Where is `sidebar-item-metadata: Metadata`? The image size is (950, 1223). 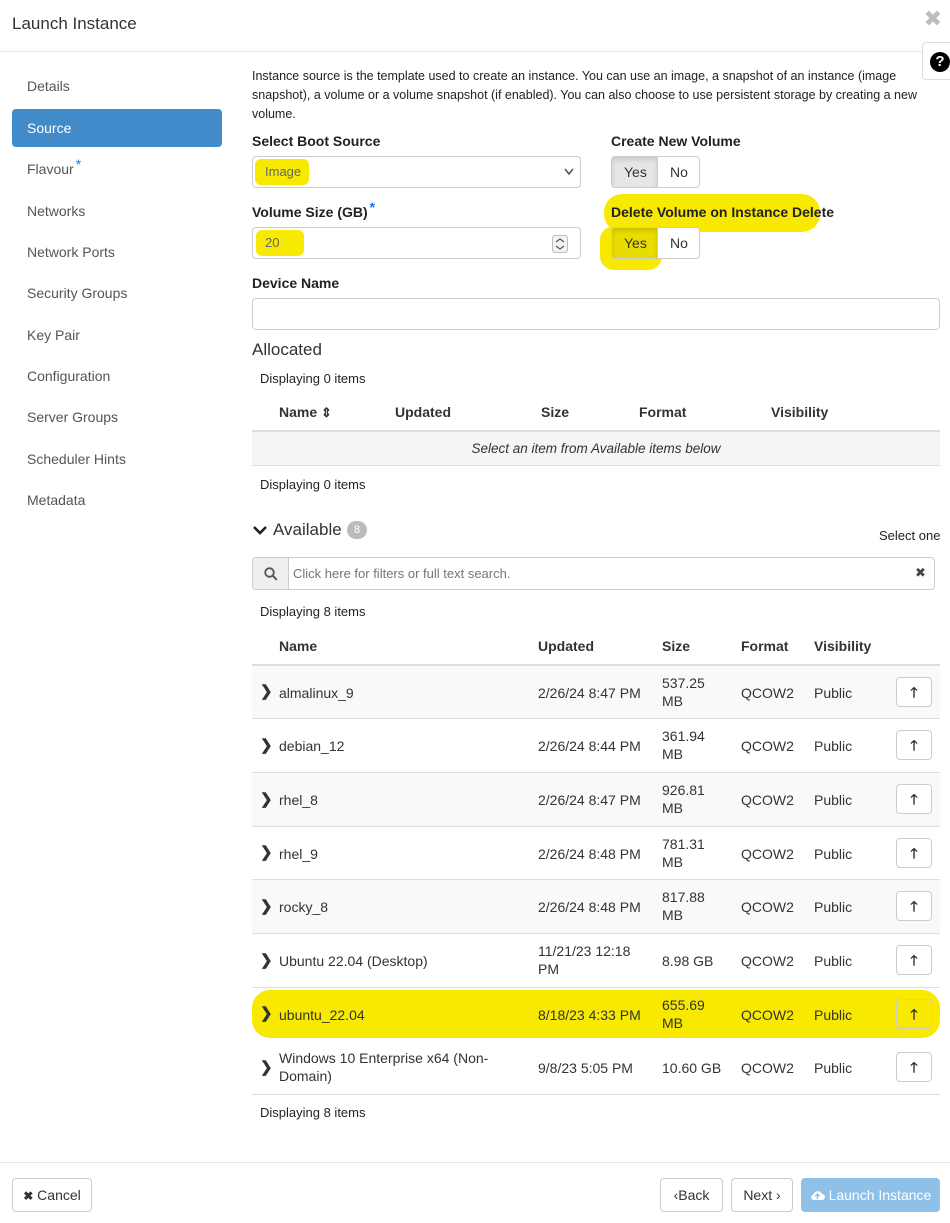 sidebar-item-metadata: Metadata is located at coordinates (117, 500).